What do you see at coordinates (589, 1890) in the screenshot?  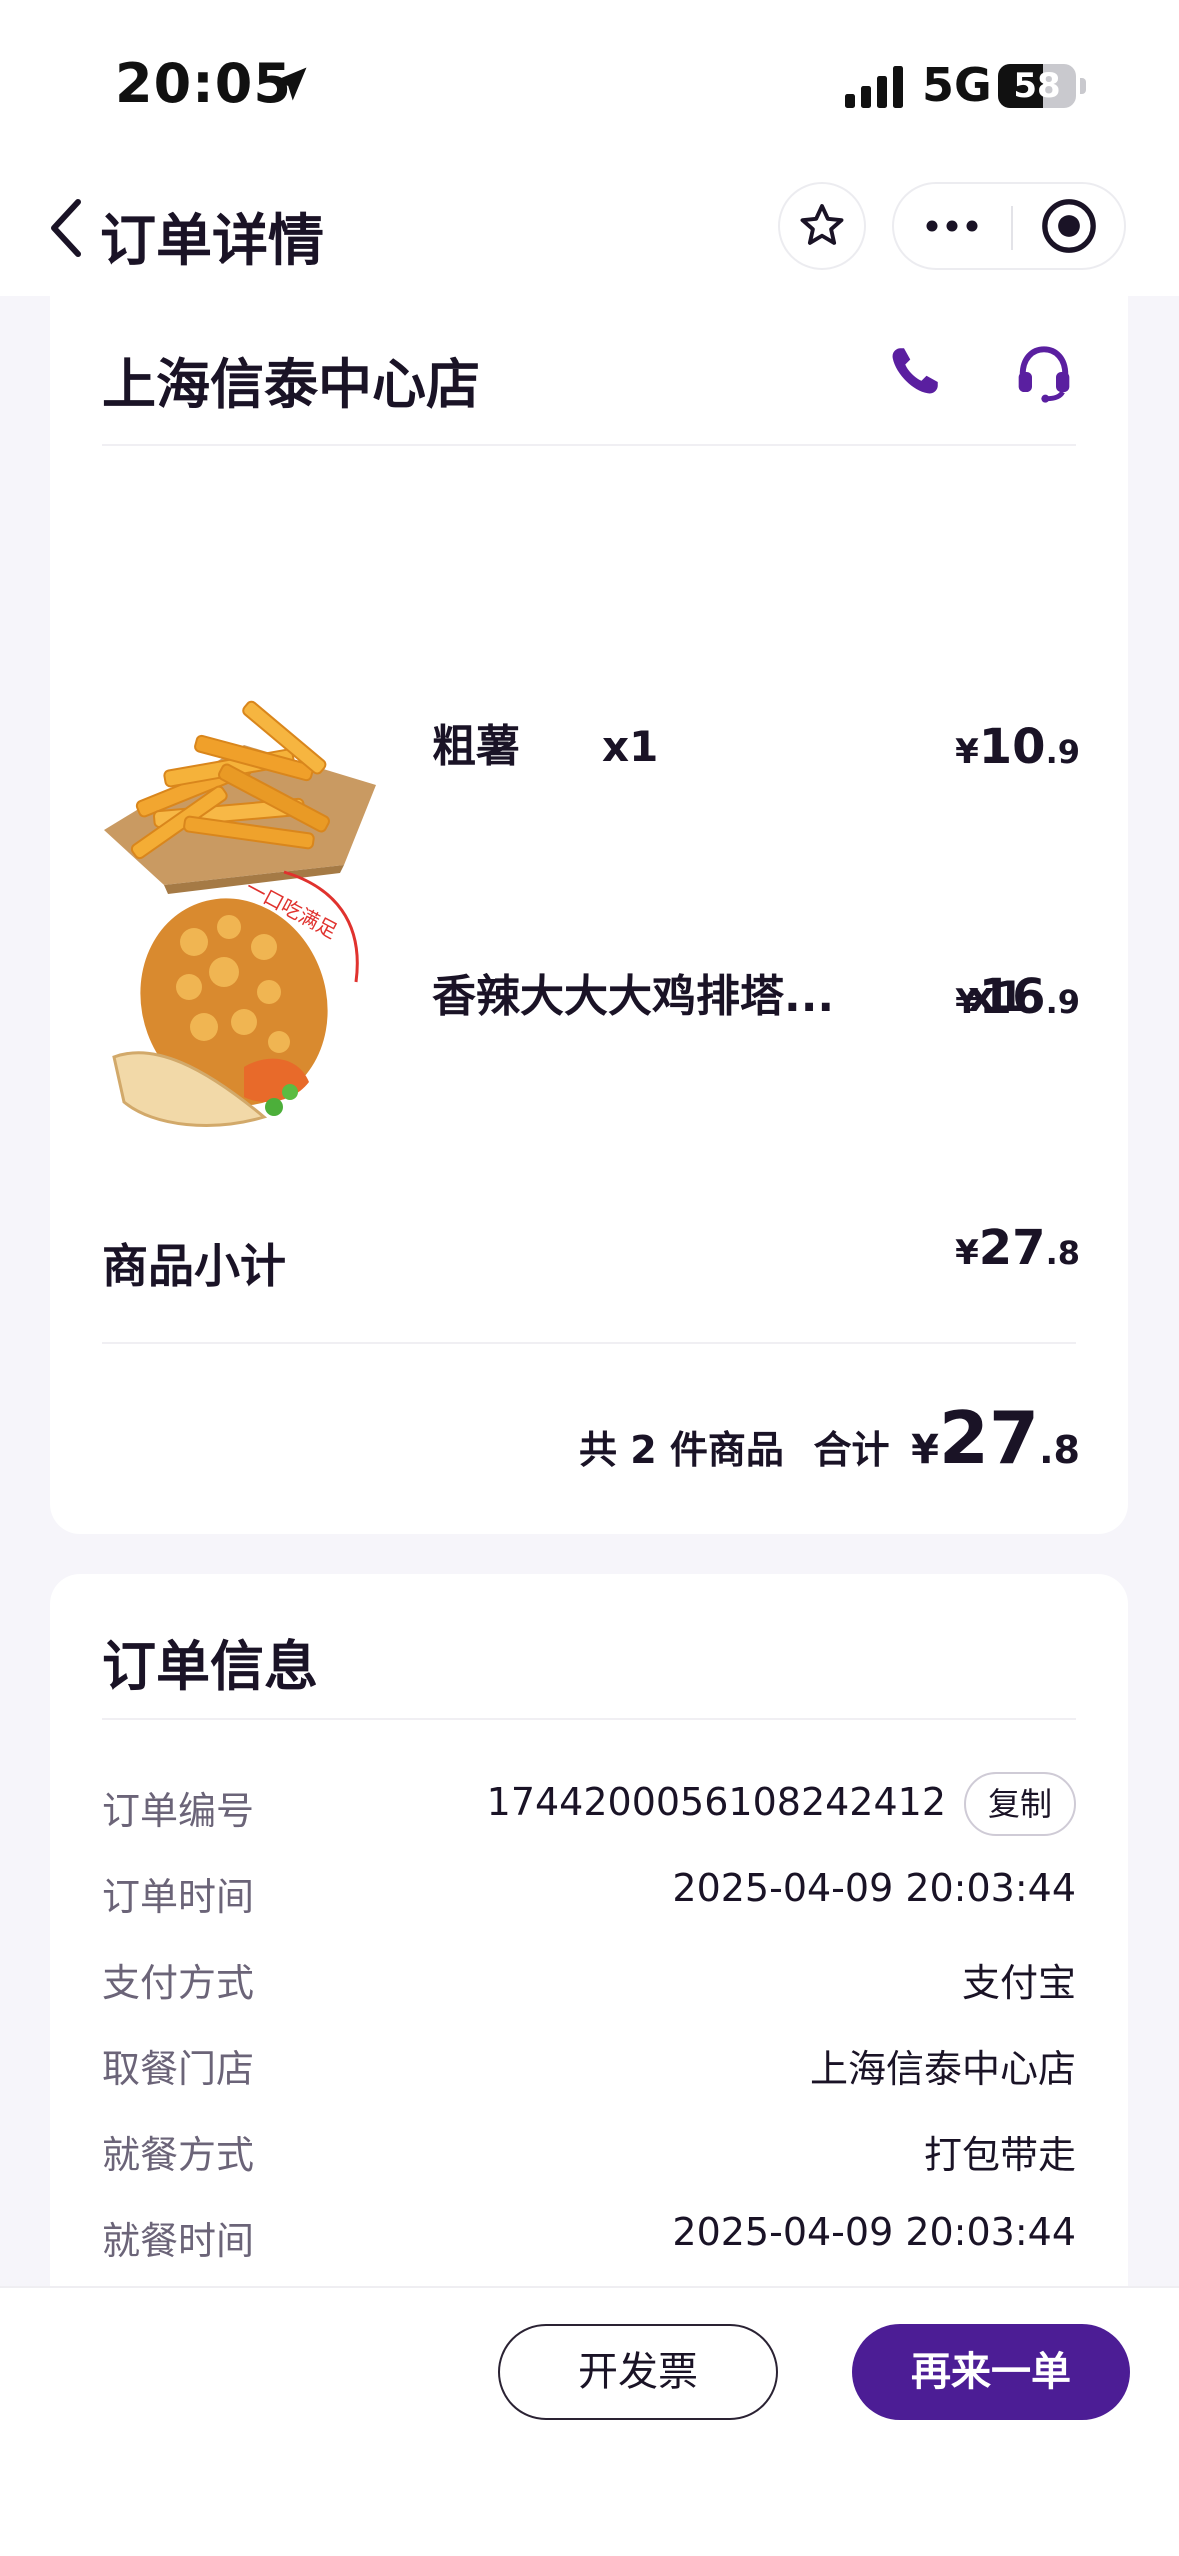 I see `order-time-row: 订单时间 2025-04-09 20:03:44` at bounding box center [589, 1890].